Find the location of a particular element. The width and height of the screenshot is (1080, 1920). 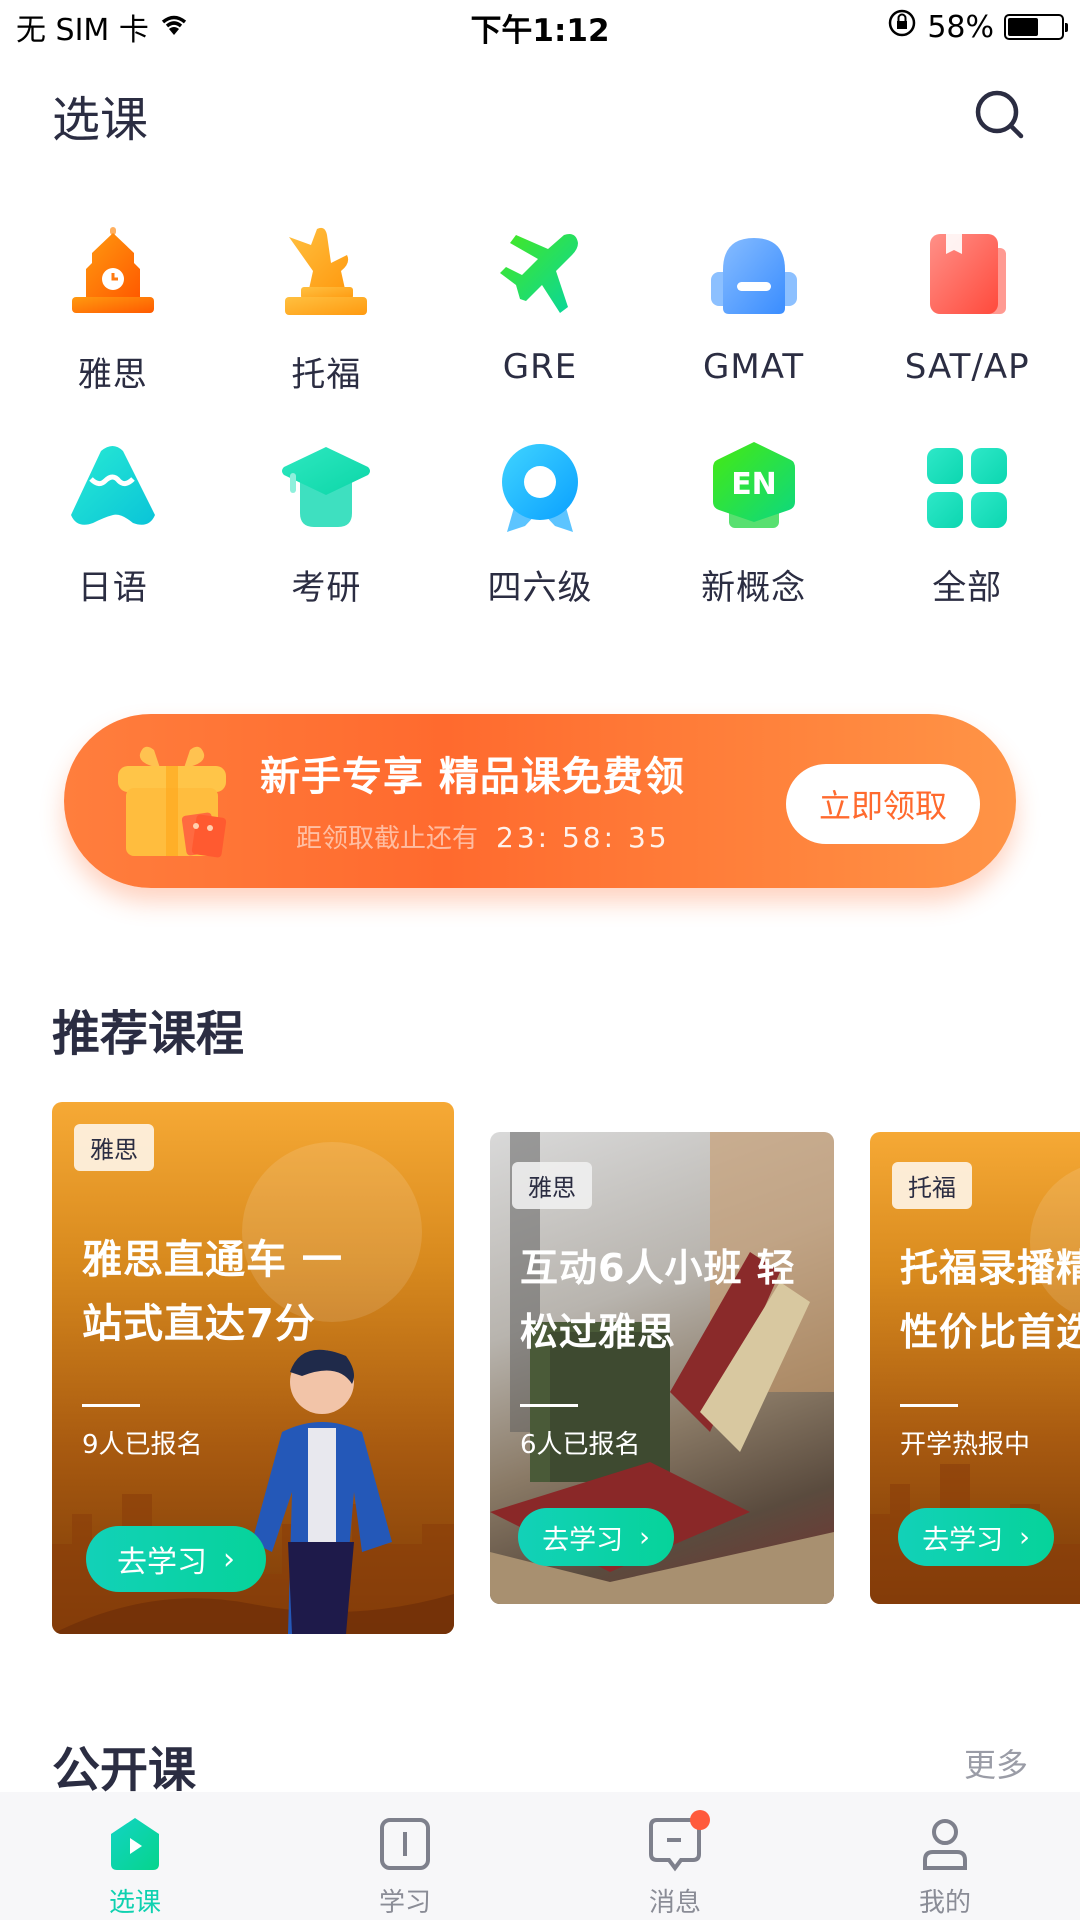

person-illustration is located at coordinates (322, 1491).